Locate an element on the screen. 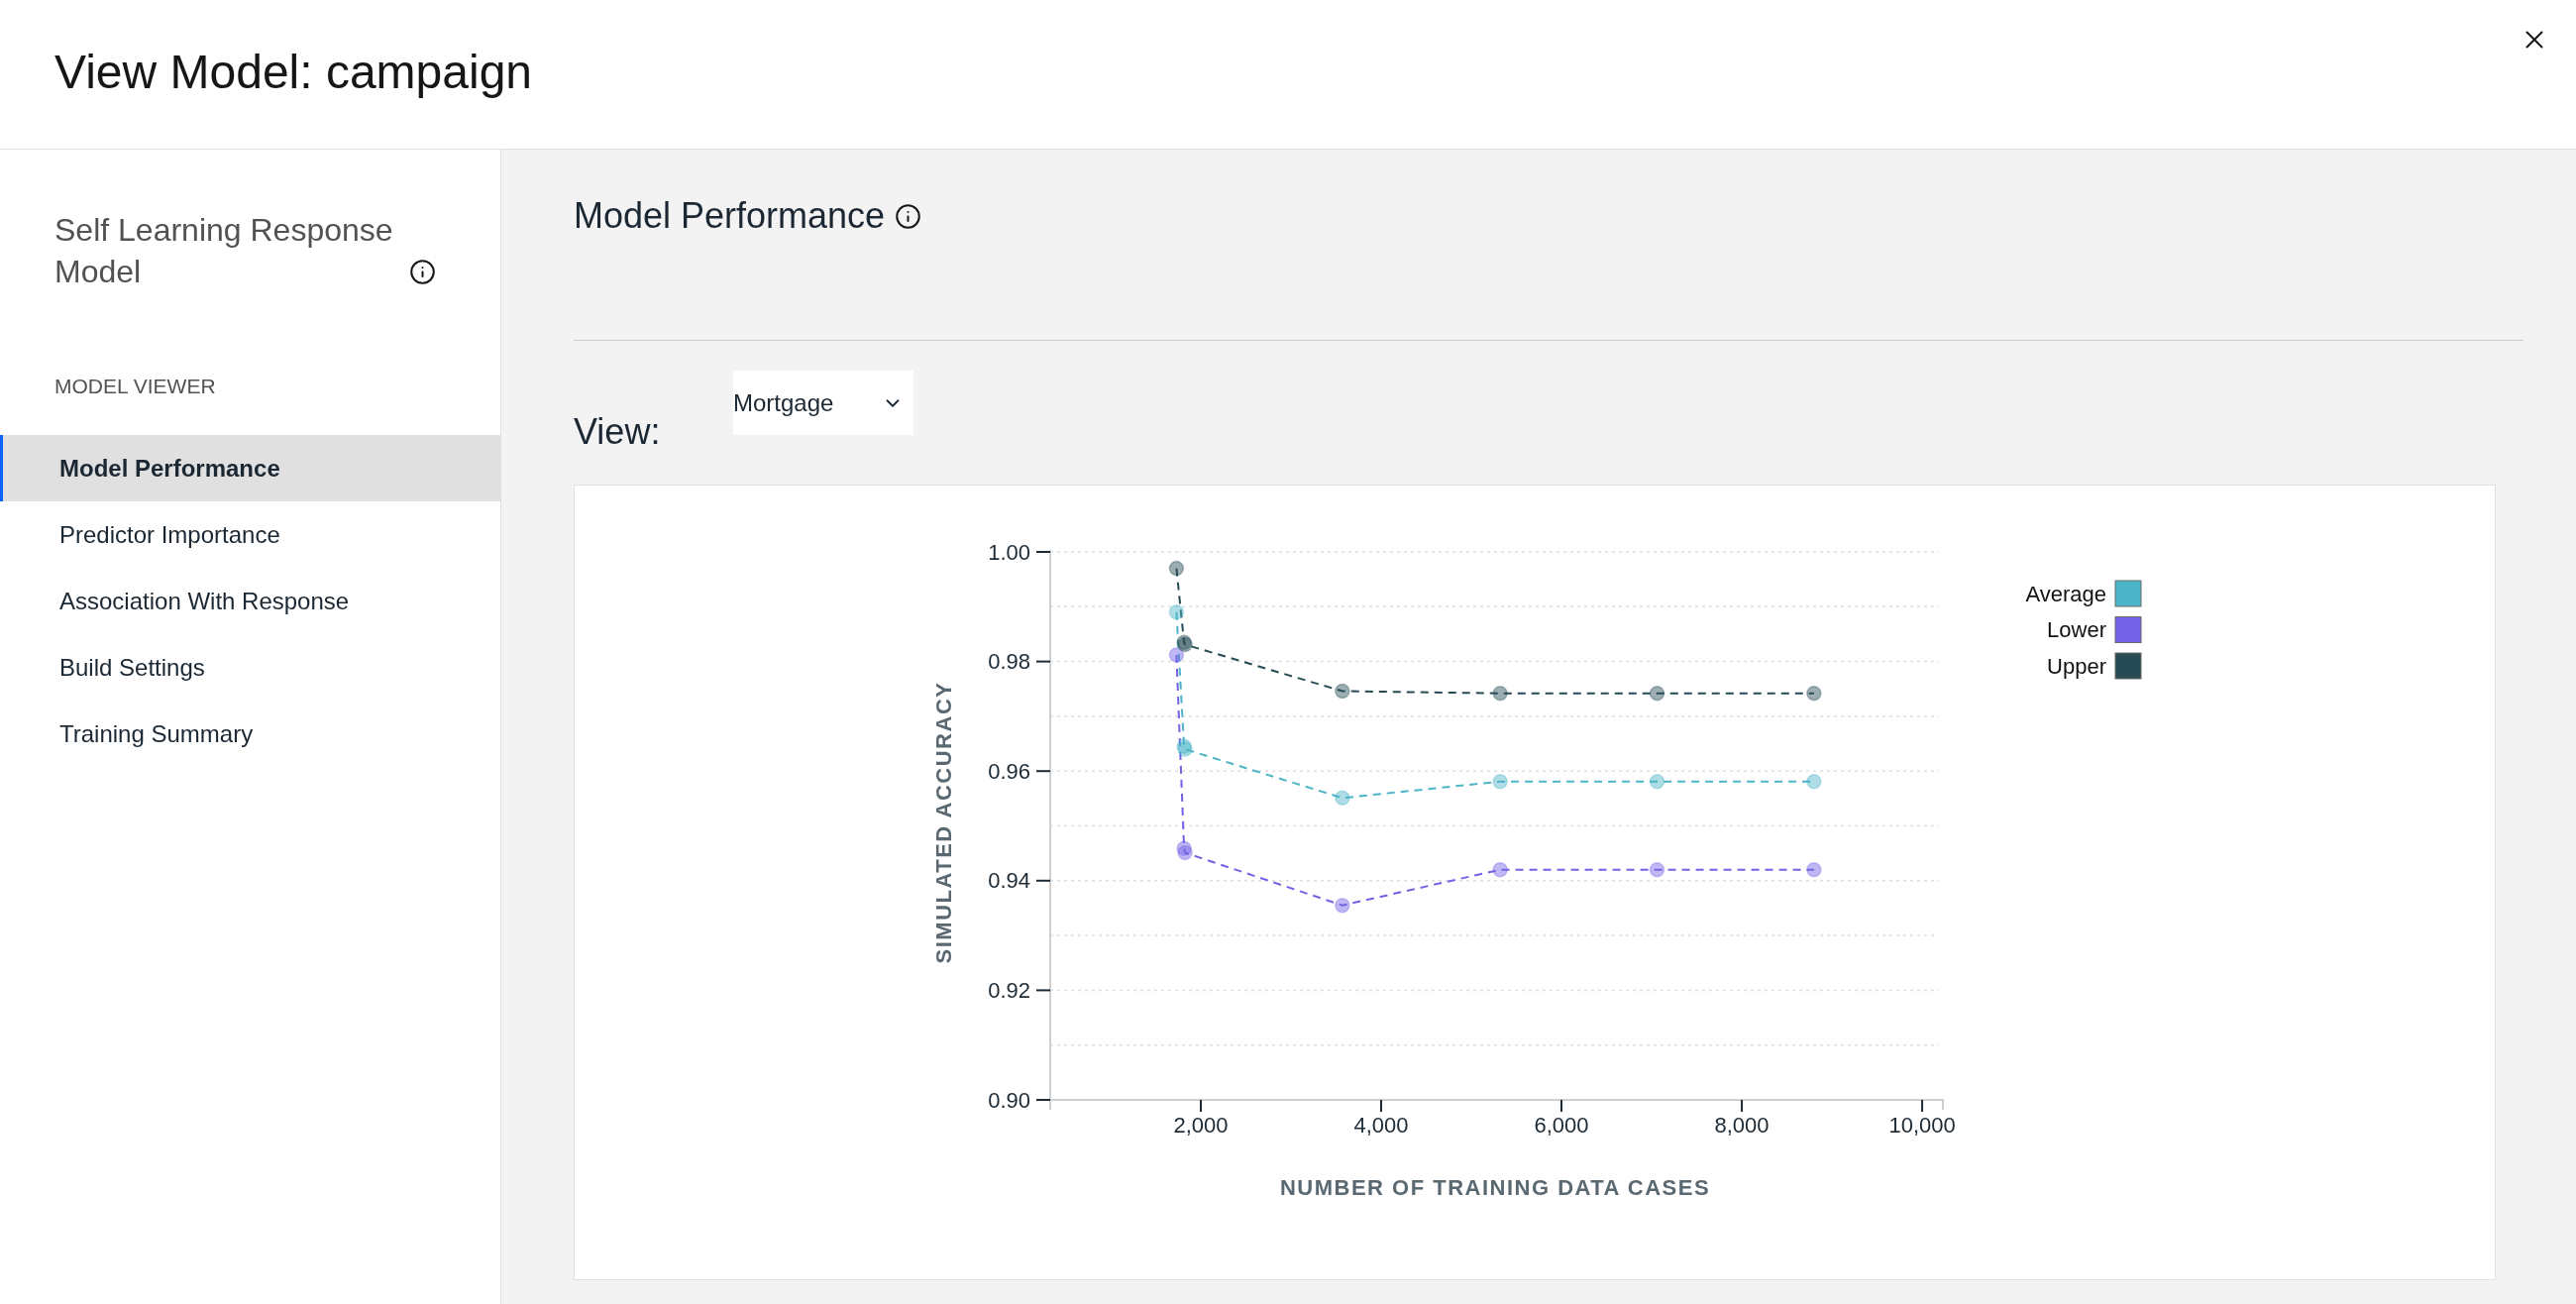  dialog-title: View Model: campaign is located at coordinates (294, 72).